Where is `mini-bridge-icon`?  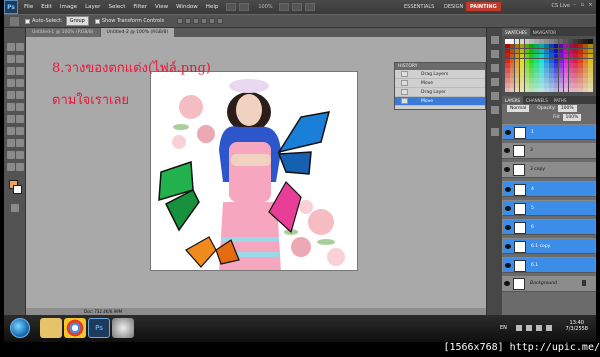 mini-bridge-icon is located at coordinates (244, 7).